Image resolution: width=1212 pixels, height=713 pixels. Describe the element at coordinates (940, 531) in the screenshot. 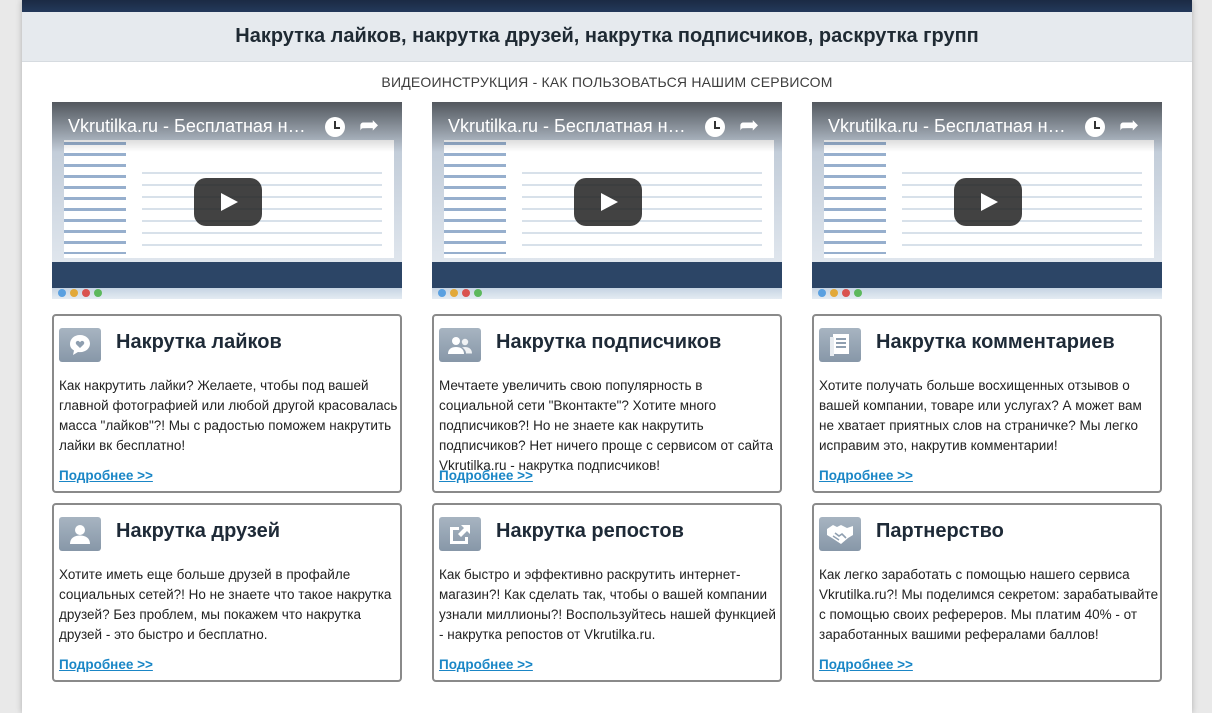

I see `service-title: Партнерство` at that location.